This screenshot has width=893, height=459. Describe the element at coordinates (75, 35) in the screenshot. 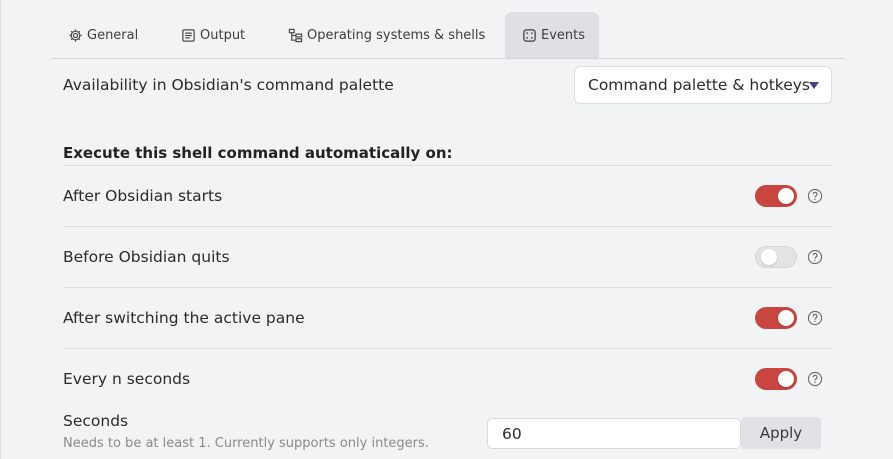

I see `gear-icon` at that location.